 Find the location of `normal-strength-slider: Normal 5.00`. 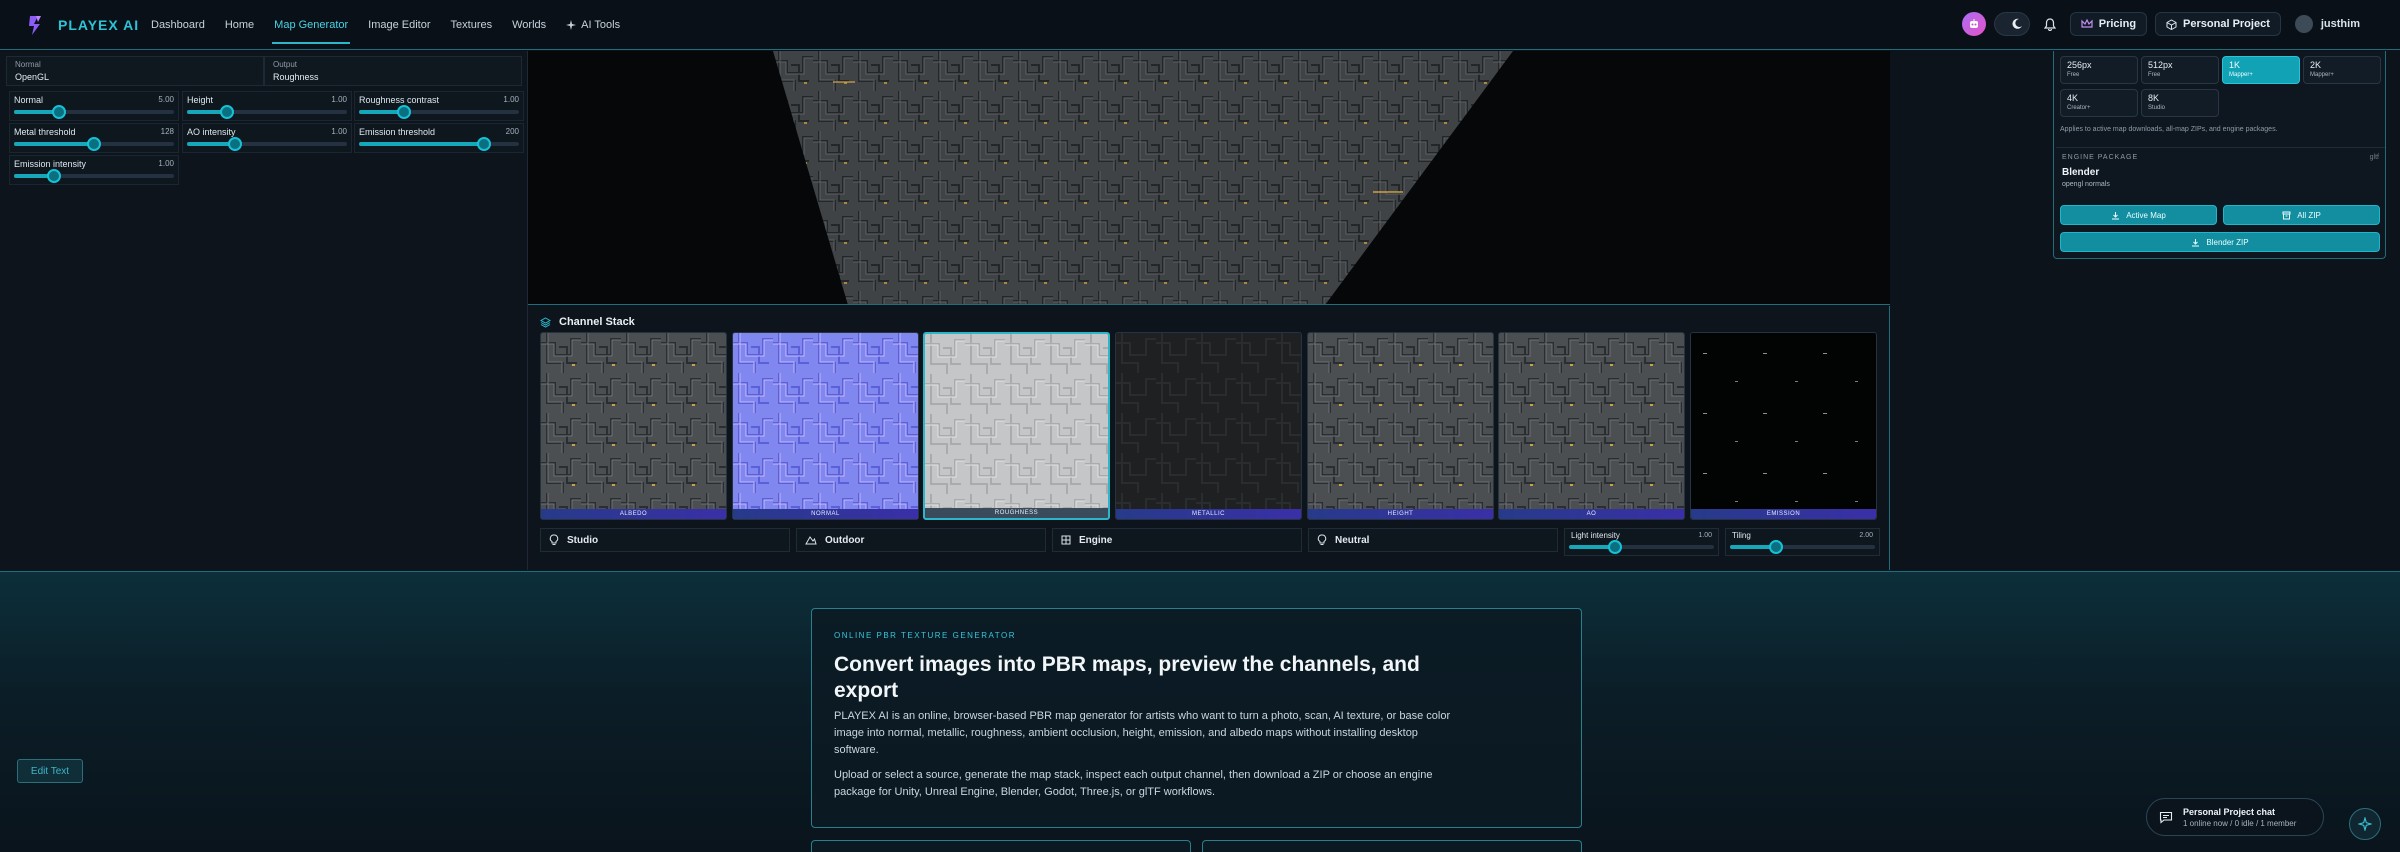

normal-strength-slider: Normal 5.00 is located at coordinates (94, 106).